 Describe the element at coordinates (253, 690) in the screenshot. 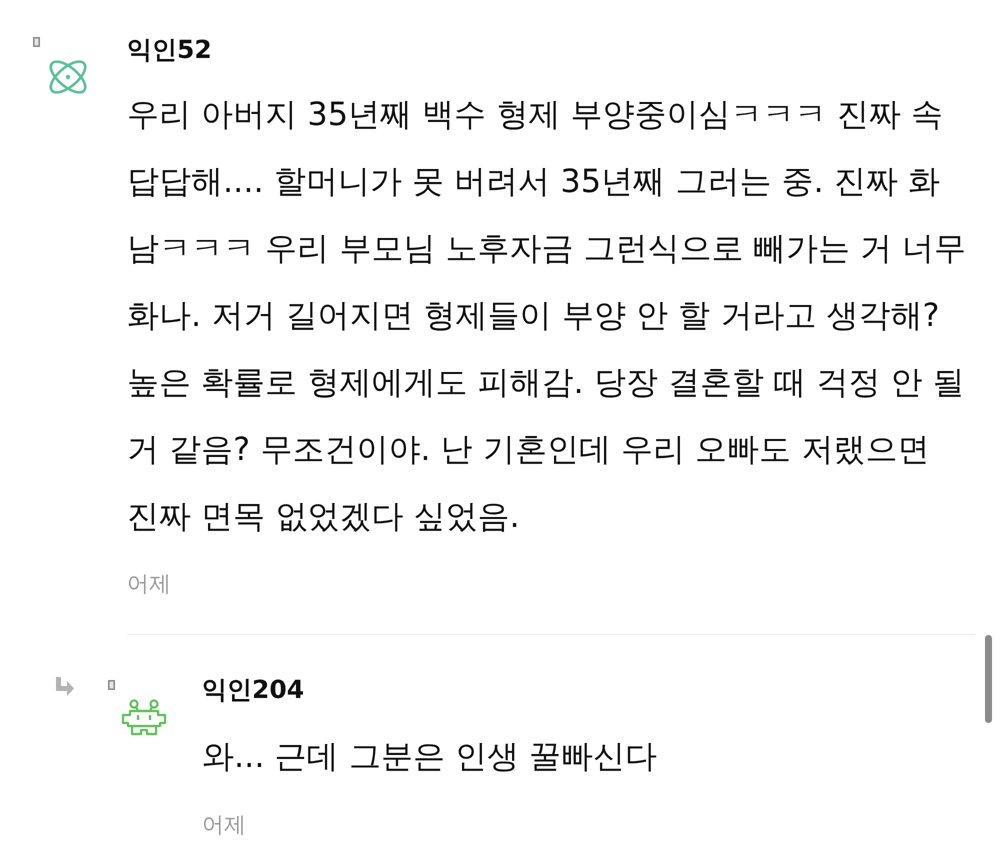

I see `author-name: 익인204` at that location.